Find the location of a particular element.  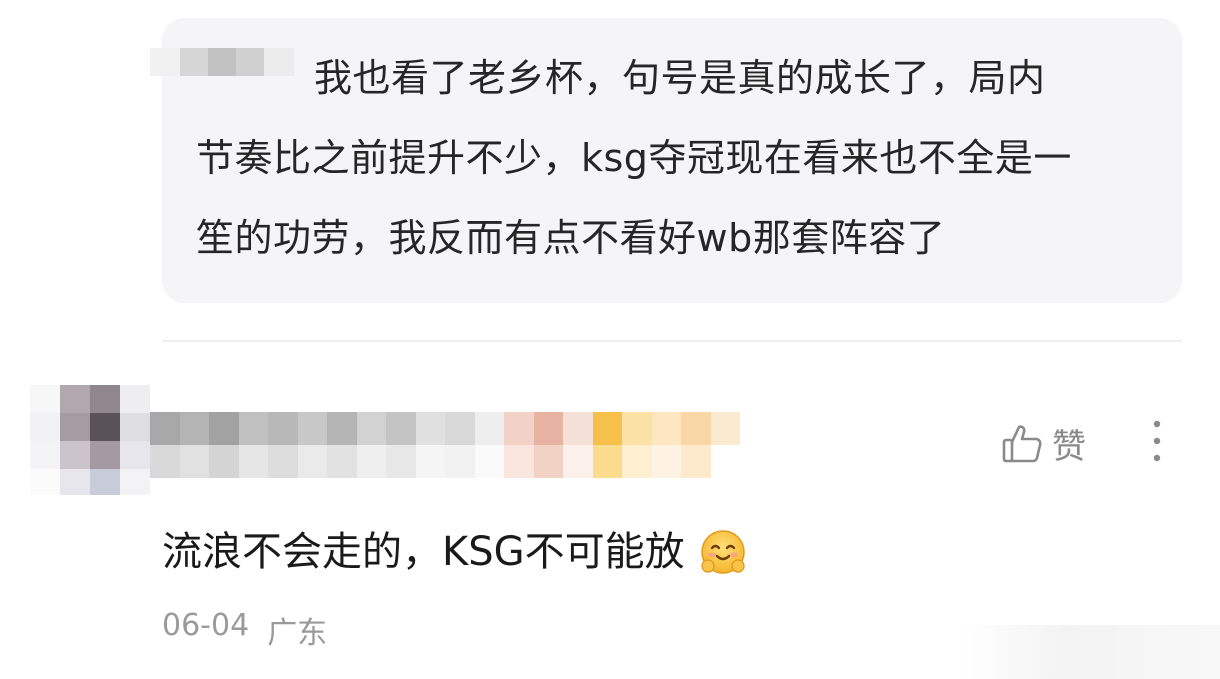

comment-date: 06-04 is located at coordinates (206, 625).